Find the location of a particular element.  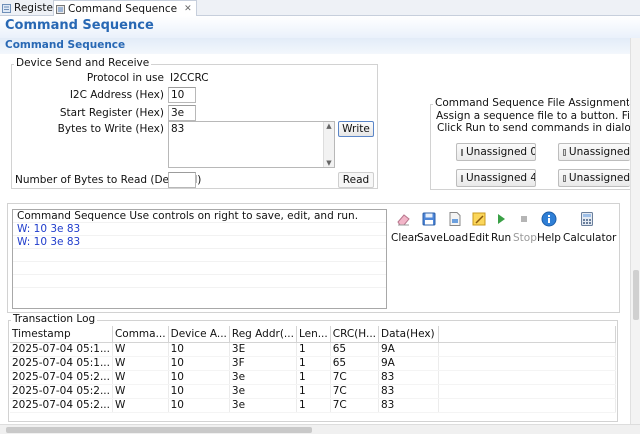

load-label: Load is located at coordinates (456, 238).